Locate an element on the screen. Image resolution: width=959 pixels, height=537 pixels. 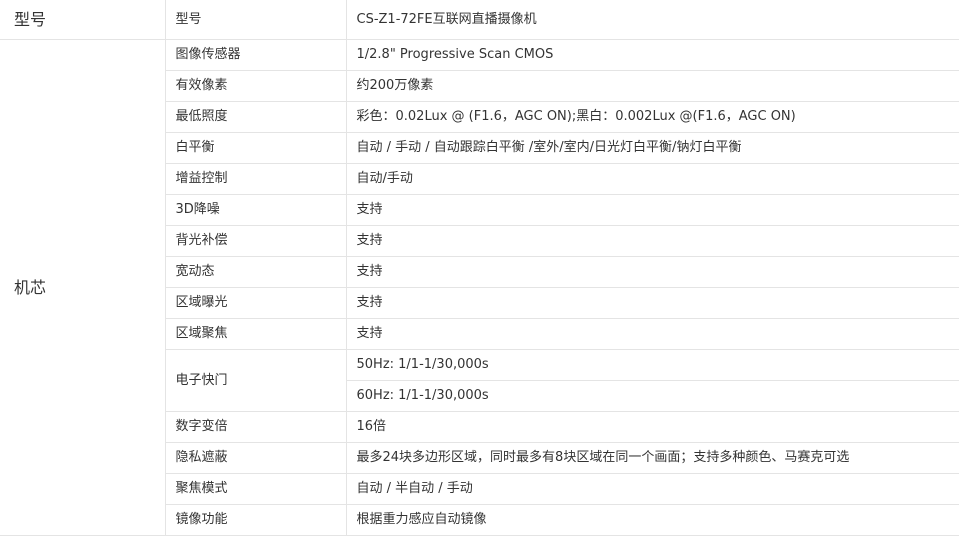
spec-label: 聚焦模式 is located at coordinates (256, 489).